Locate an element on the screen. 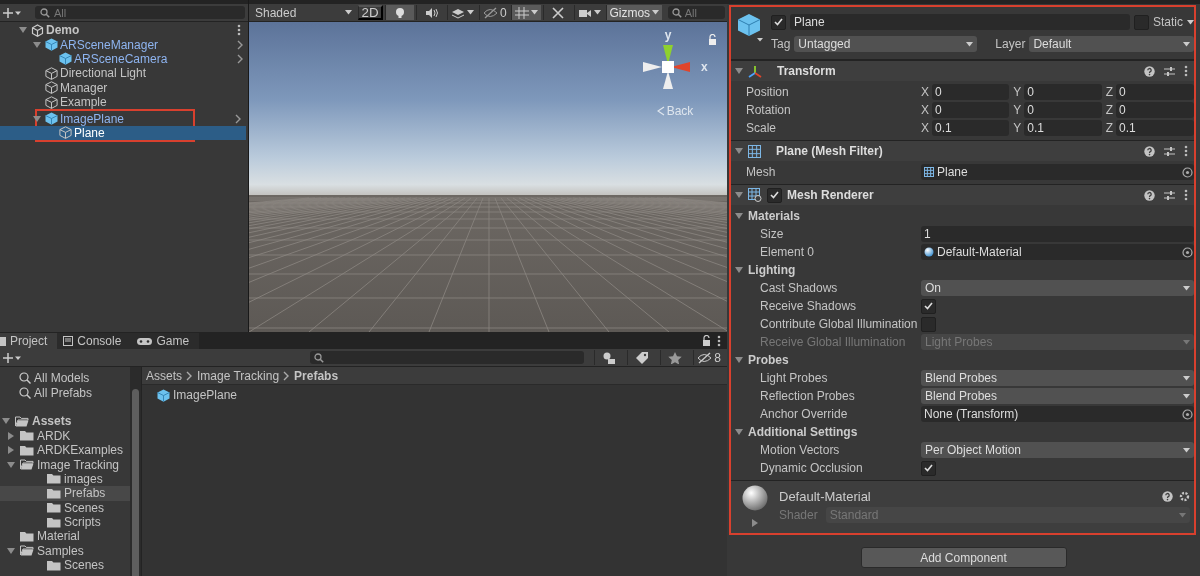  breadcrumb-link: Assets is located at coordinates (164, 375).